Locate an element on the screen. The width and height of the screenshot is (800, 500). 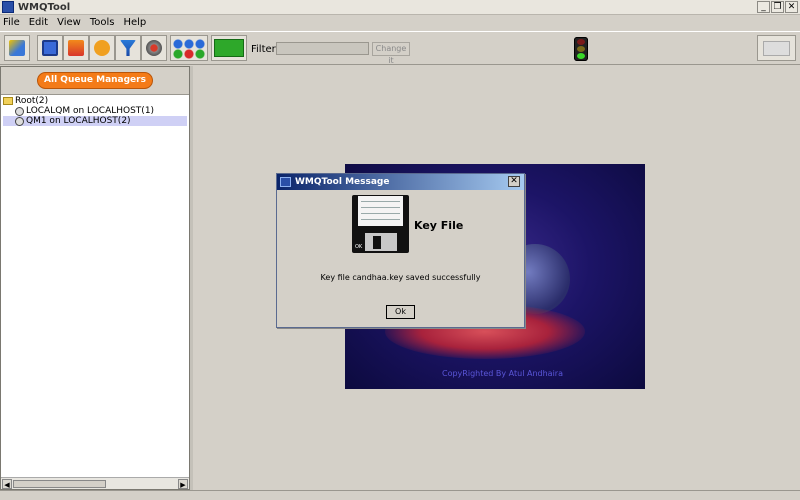
refresh-button is located at coordinates (102, 48).